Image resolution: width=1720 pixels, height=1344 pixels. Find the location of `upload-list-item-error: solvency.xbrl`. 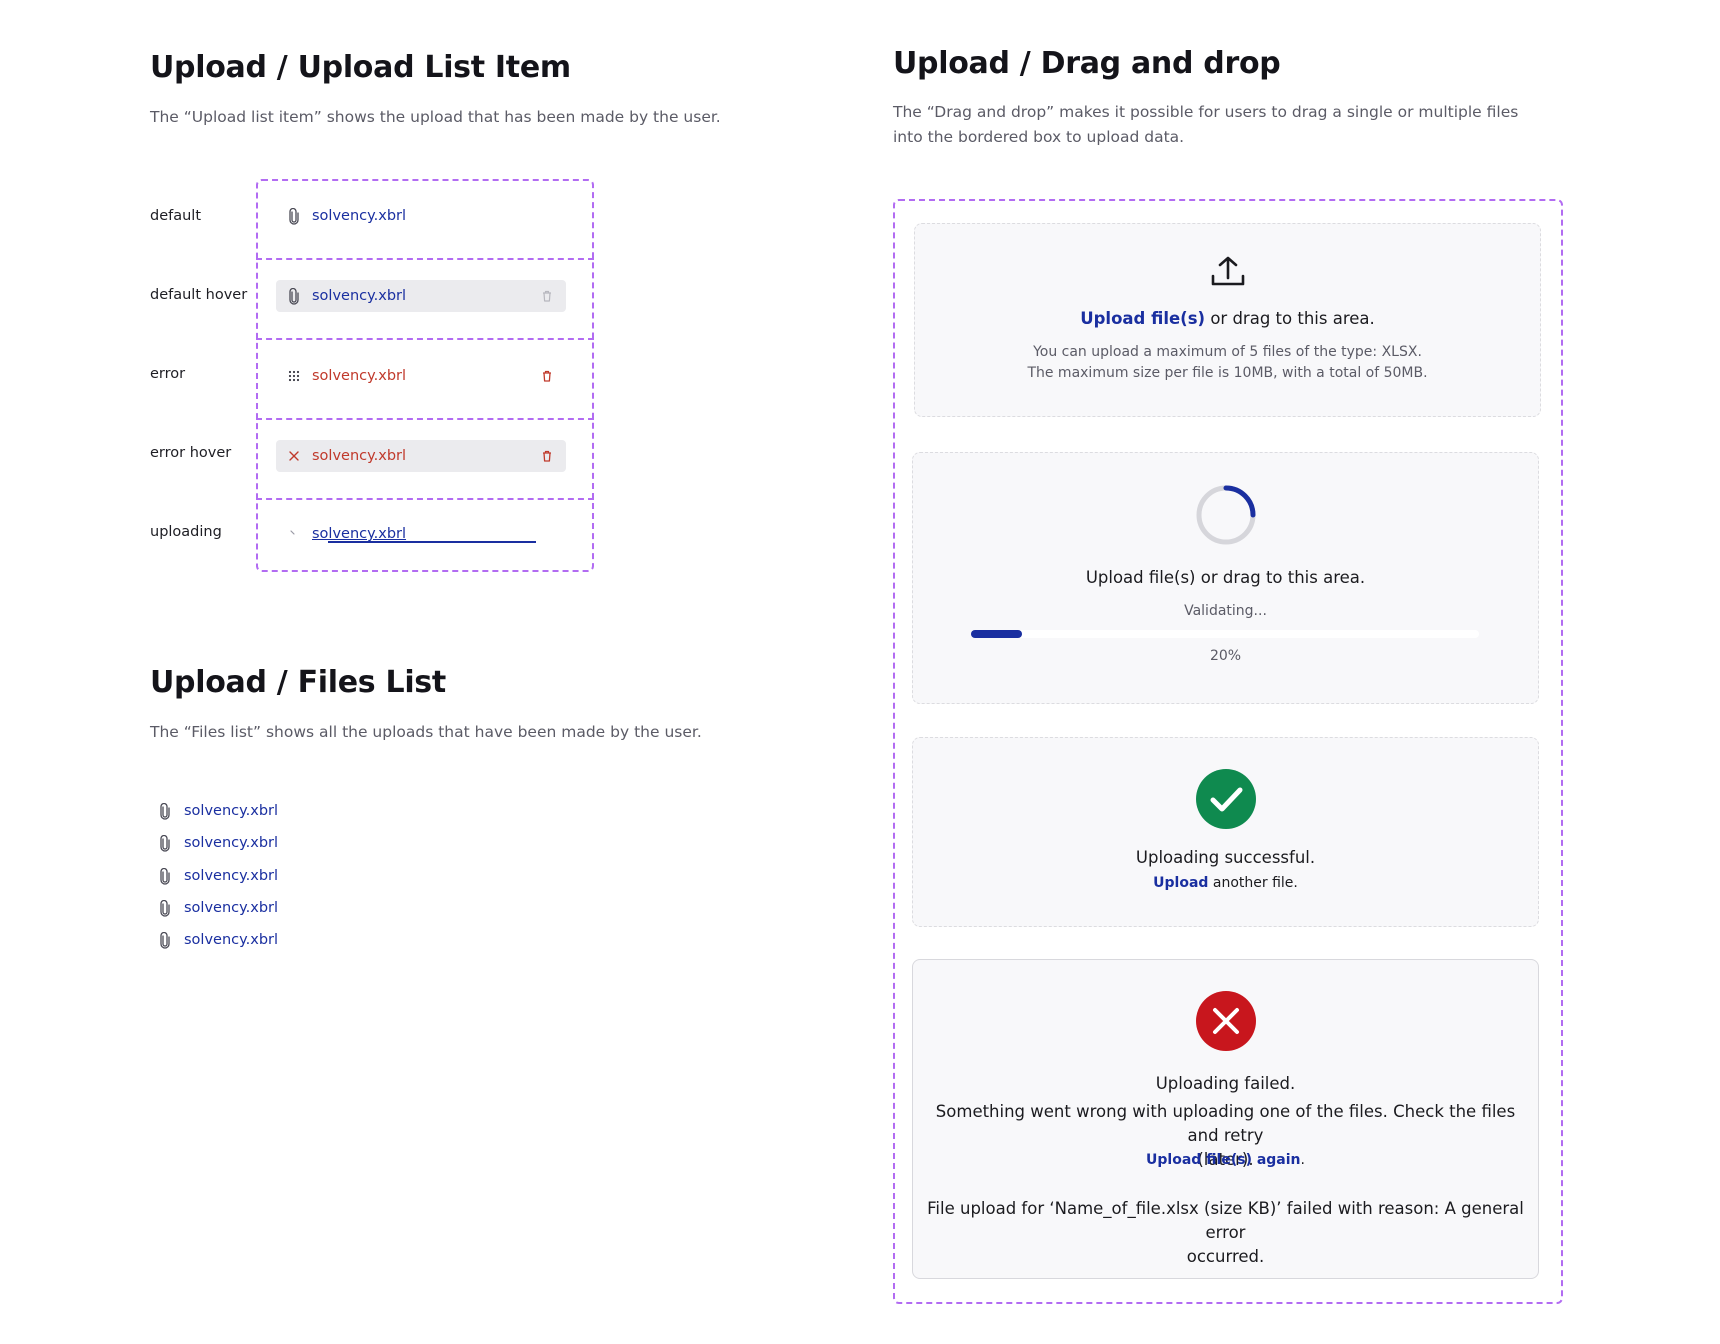

upload-list-item-error: solvency.xbrl is located at coordinates (421, 376).